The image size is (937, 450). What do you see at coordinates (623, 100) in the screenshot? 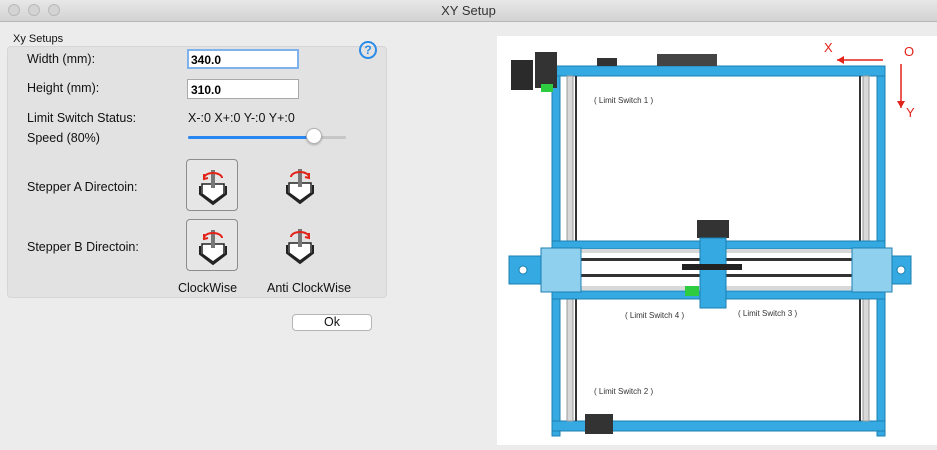
I see `limit-switch-1-label: ( Limit Switch 1 )` at bounding box center [623, 100].